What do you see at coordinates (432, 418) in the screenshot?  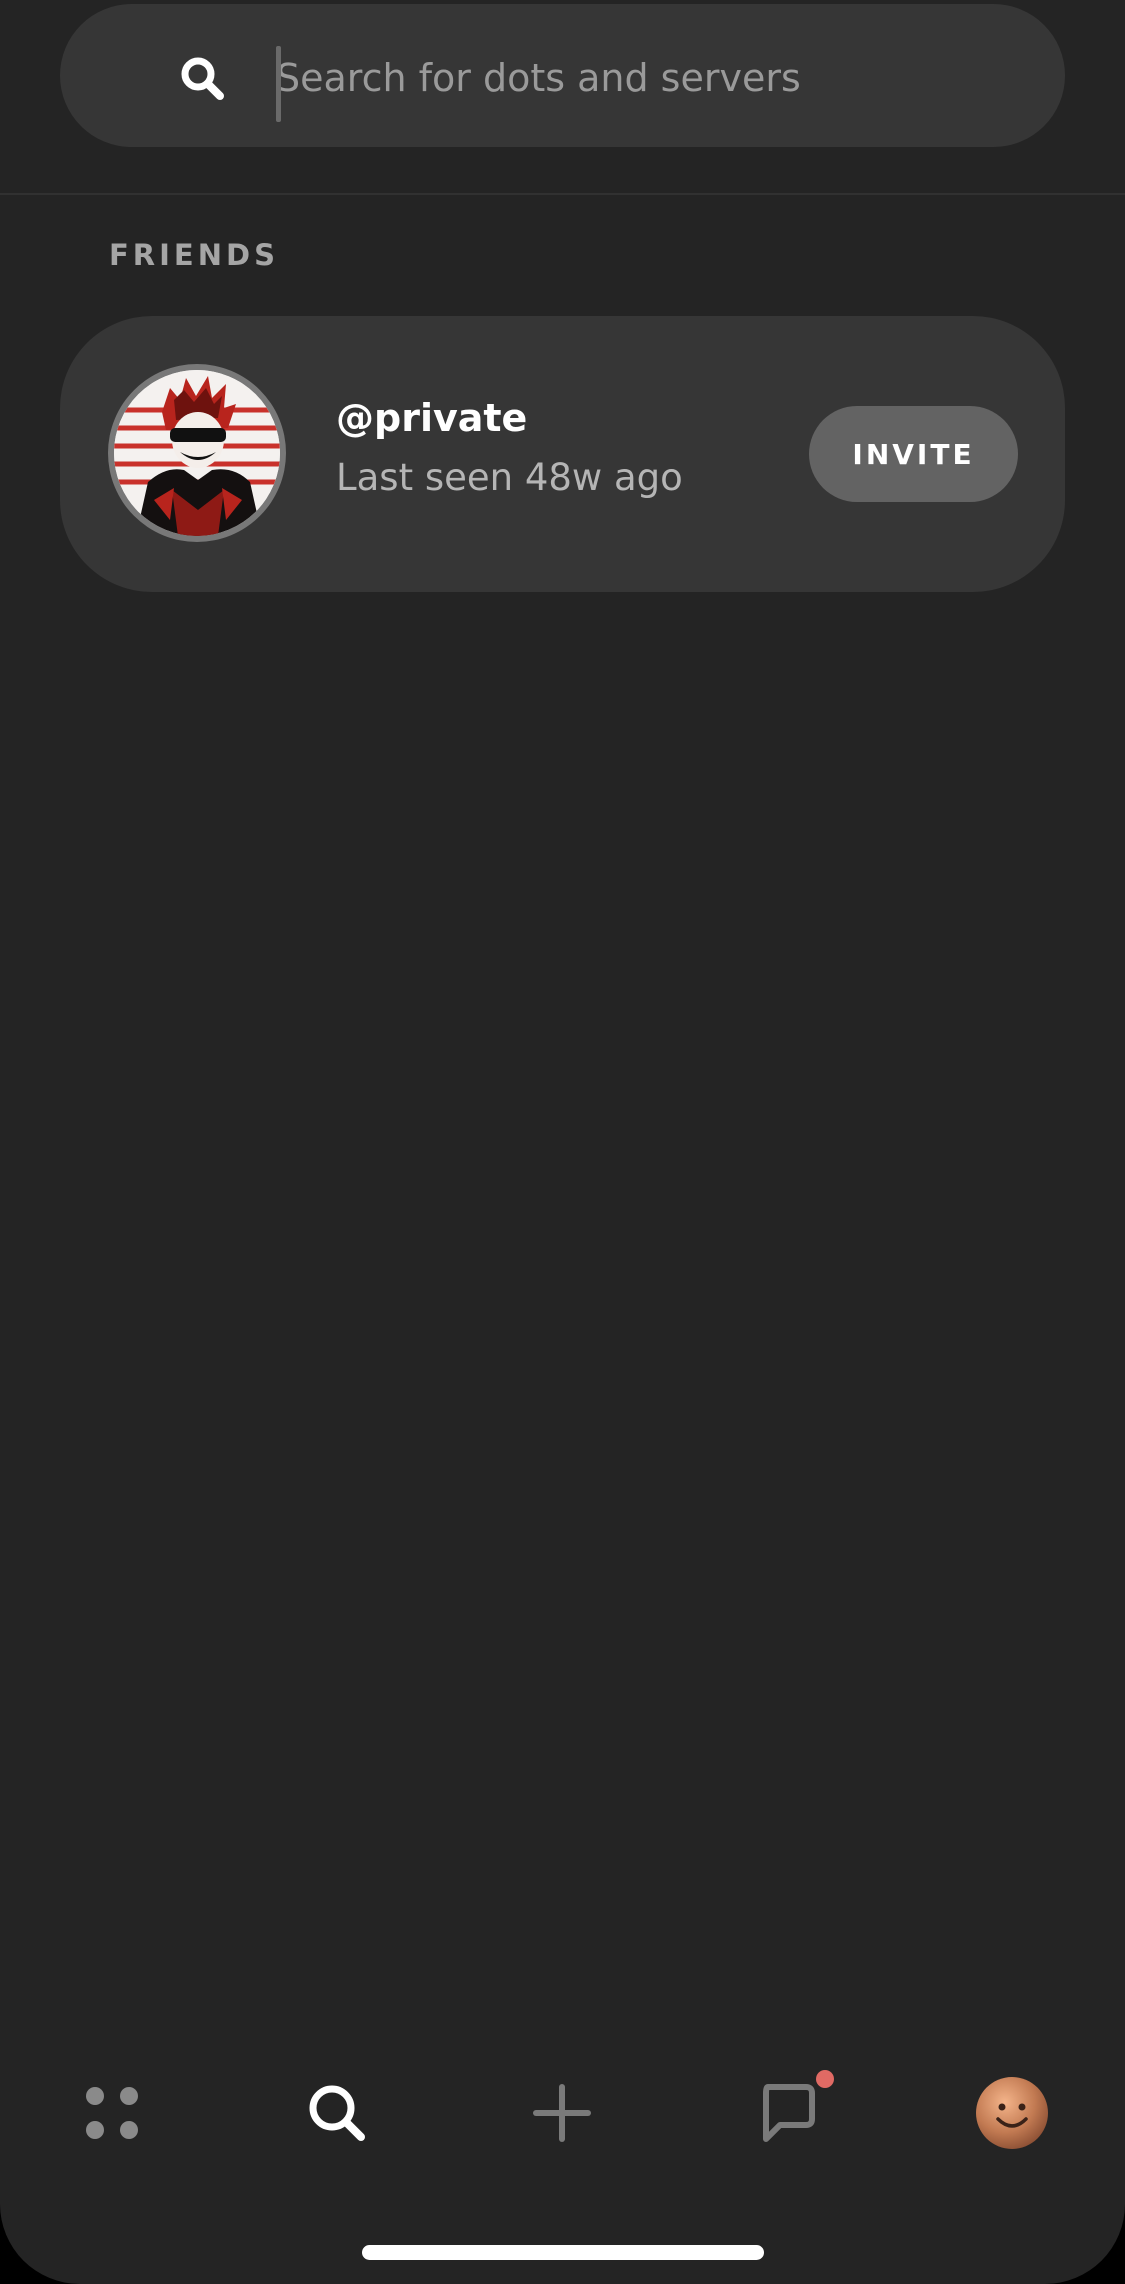 I see `friend-username: @private` at bounding box center [432, 418].